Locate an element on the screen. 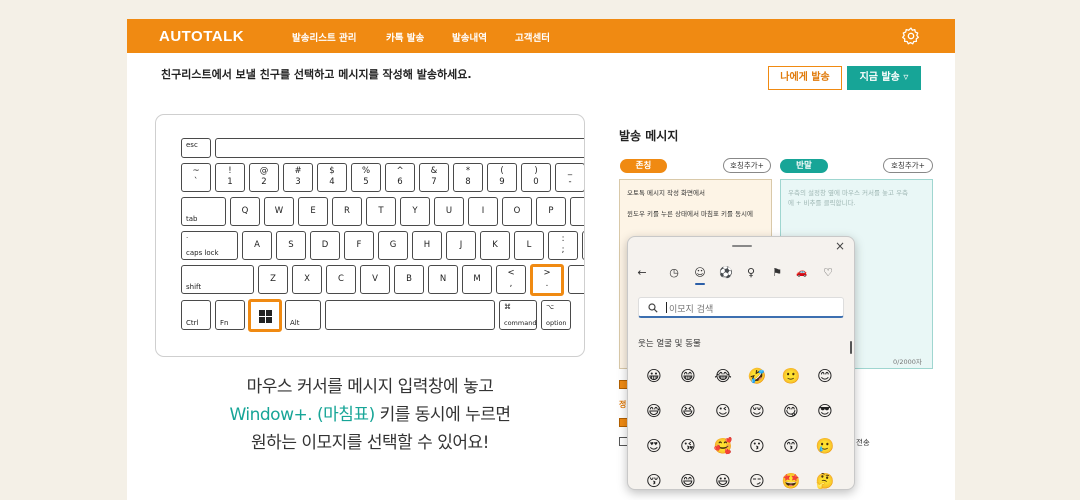  key-g: G is located at coordinates (393, 245).